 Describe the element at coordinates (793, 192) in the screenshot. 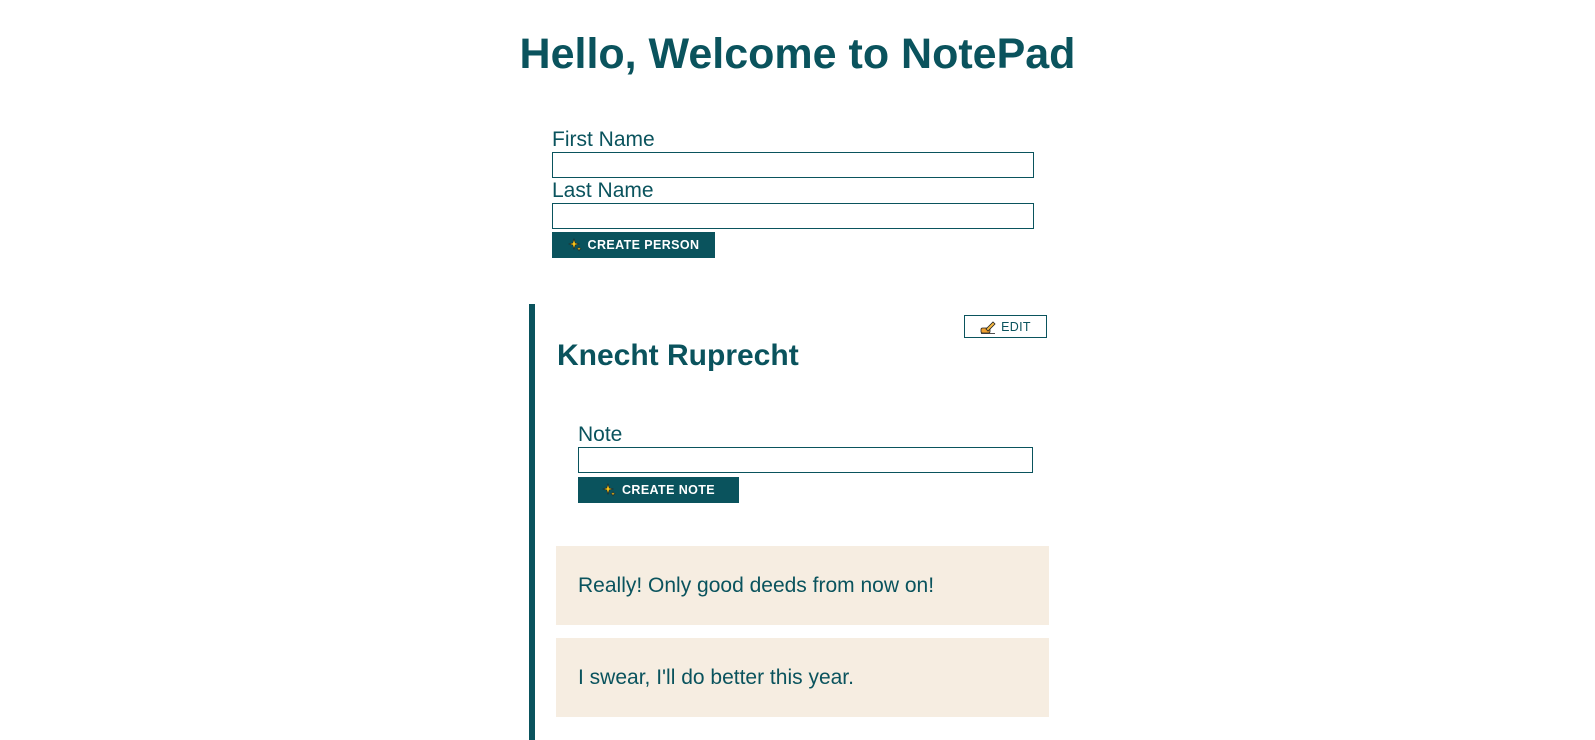

I see `create-person-form: First Name Last Name CREATE PERSON` at that location.